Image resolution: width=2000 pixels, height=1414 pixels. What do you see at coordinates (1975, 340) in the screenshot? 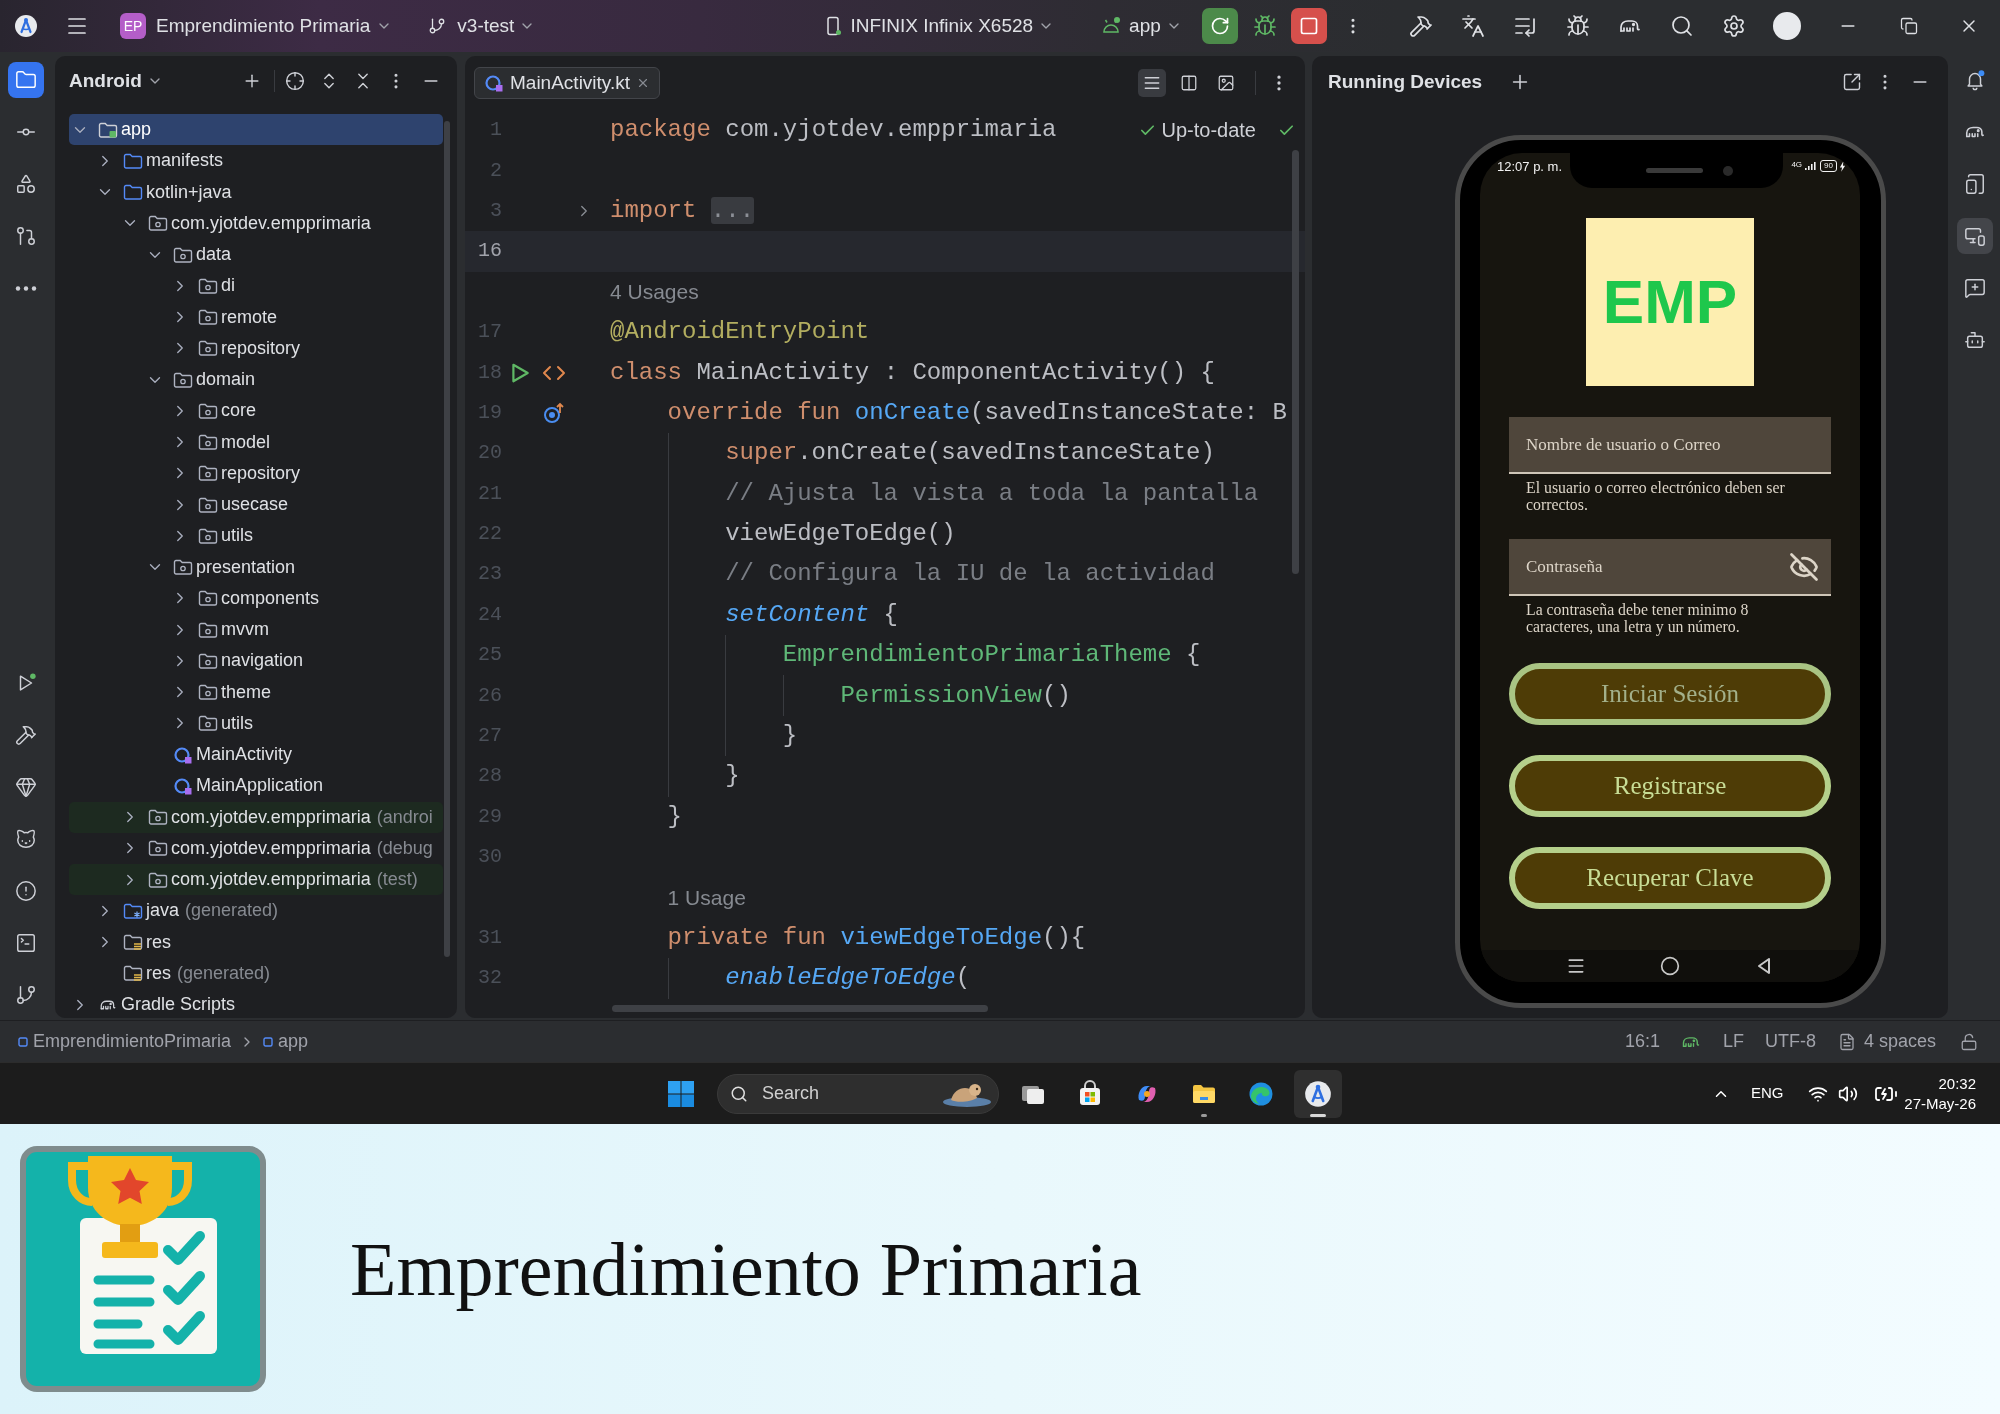
I see `robot-icon` at bounding box center [1975, 340].